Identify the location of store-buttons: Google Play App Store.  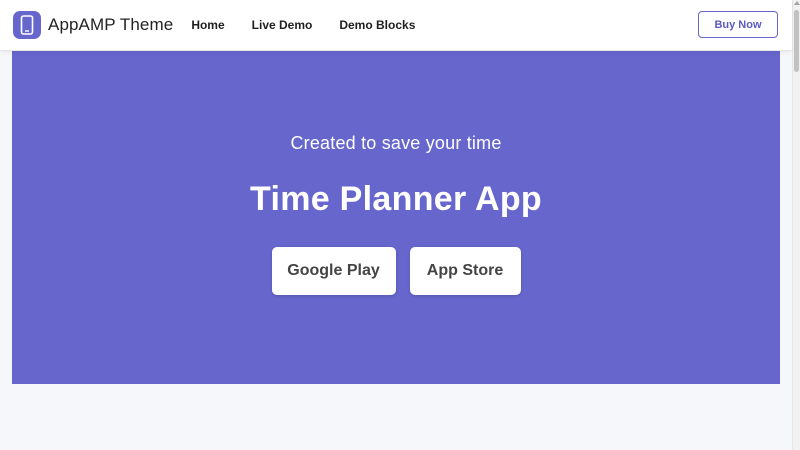
(396, 271).